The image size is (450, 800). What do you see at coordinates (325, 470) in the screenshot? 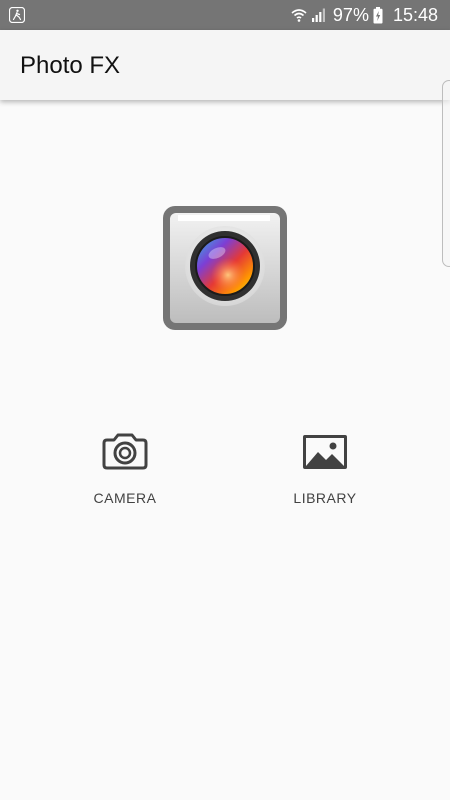
I see `library-button: LIBRARY` at bounding box center [325, 470].